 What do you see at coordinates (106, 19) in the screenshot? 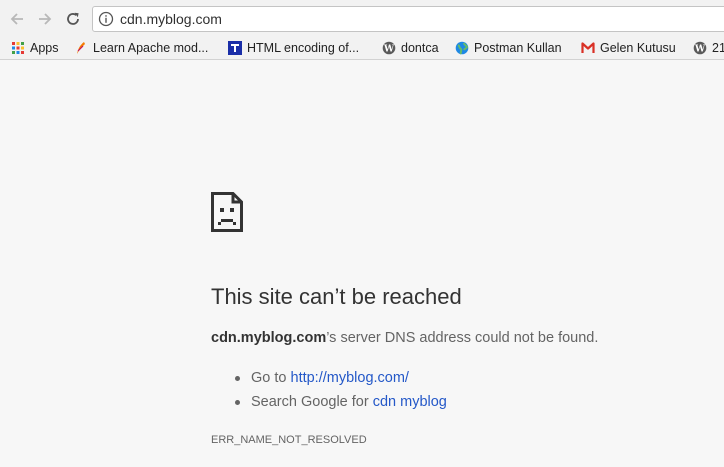
I see `info-icon` at bounding box center [106, 19].